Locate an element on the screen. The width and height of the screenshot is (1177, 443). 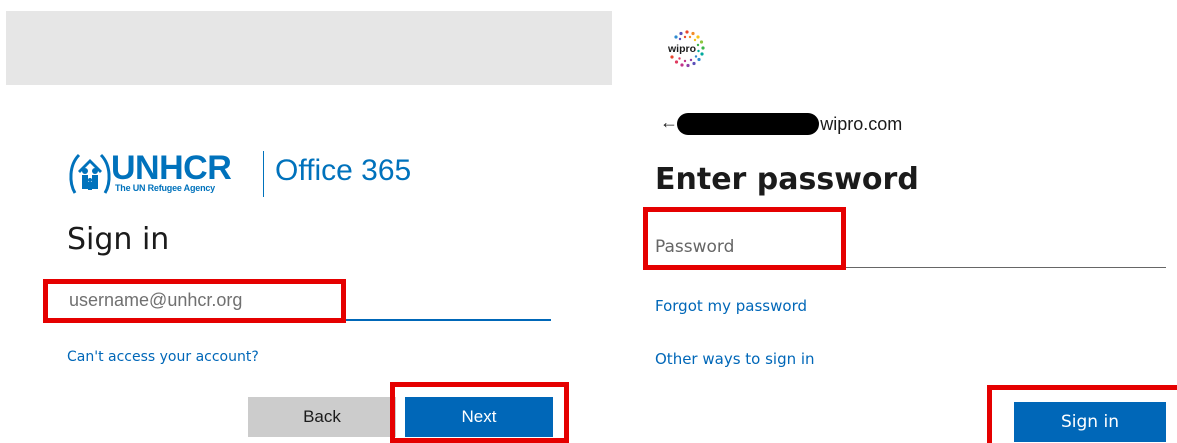
unhcr-office365-logo: UNHCR The UN Refugee Agency Office 365 is located at coordinates (257, 175).